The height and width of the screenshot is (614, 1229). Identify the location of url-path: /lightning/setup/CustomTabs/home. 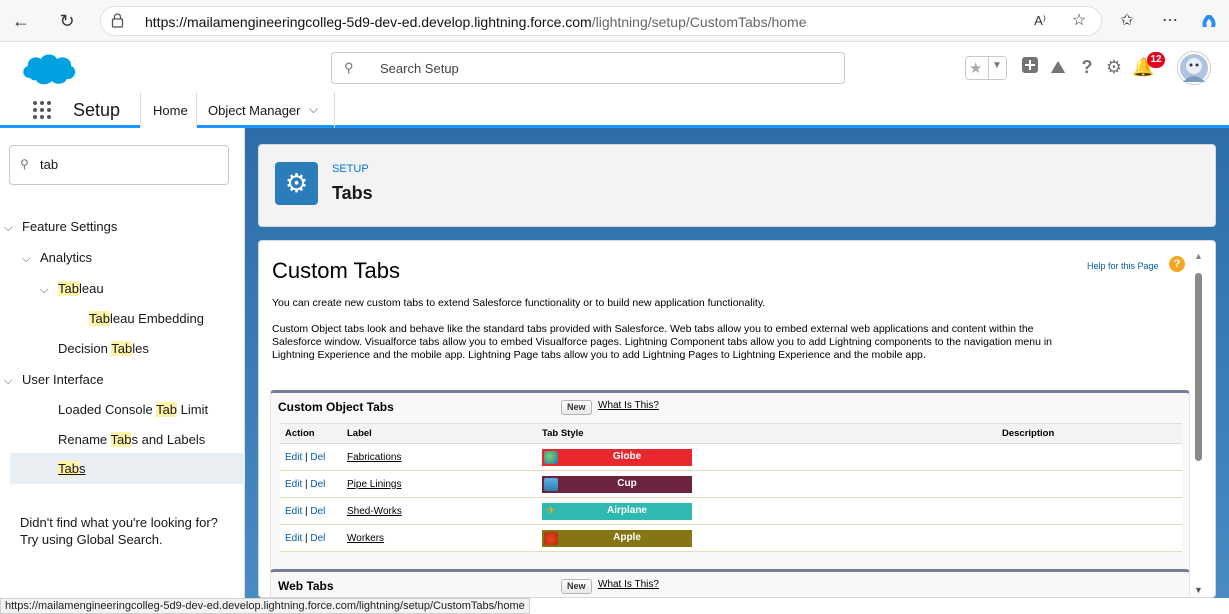
(699, 22).